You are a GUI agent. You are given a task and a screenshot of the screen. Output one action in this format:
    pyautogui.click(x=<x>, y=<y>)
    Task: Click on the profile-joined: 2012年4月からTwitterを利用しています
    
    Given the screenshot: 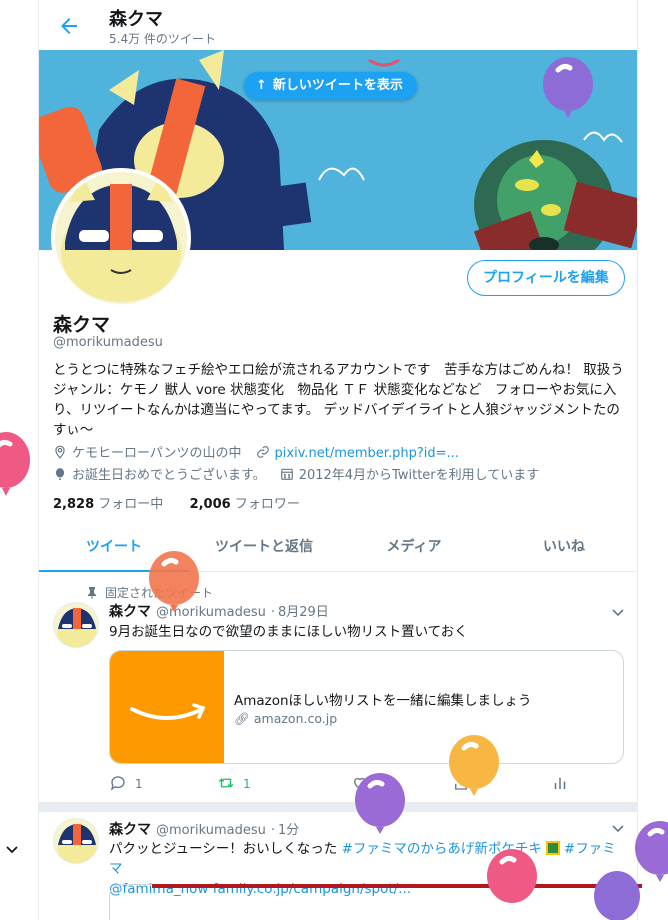 What is the action you would take?
    pyautogui.click(x=419, y=475)
    